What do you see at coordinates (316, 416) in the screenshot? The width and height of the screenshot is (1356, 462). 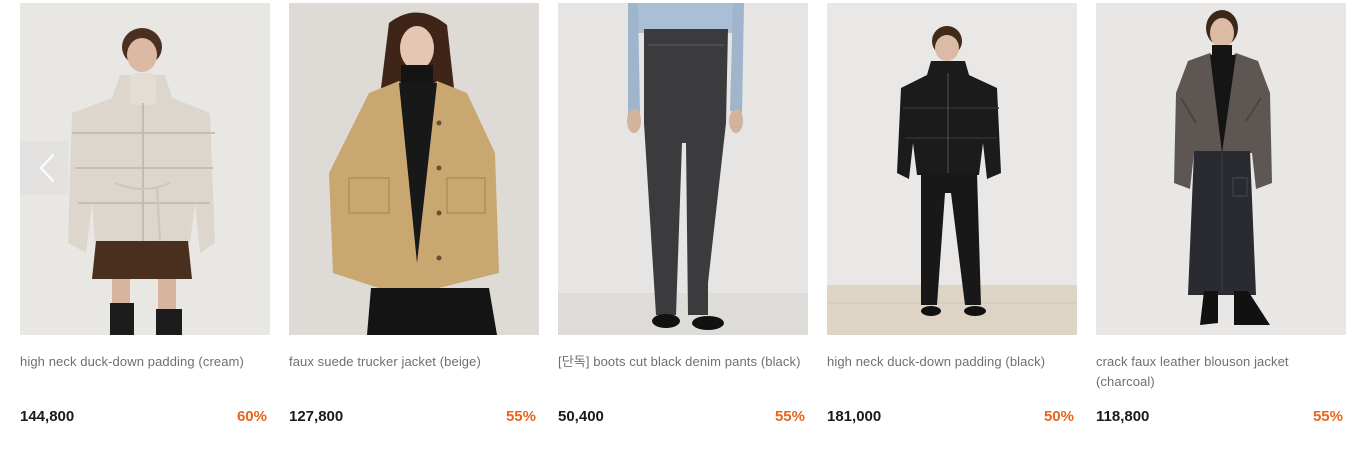 I see `product-price: 127,800` at bounding box center [316, 416].